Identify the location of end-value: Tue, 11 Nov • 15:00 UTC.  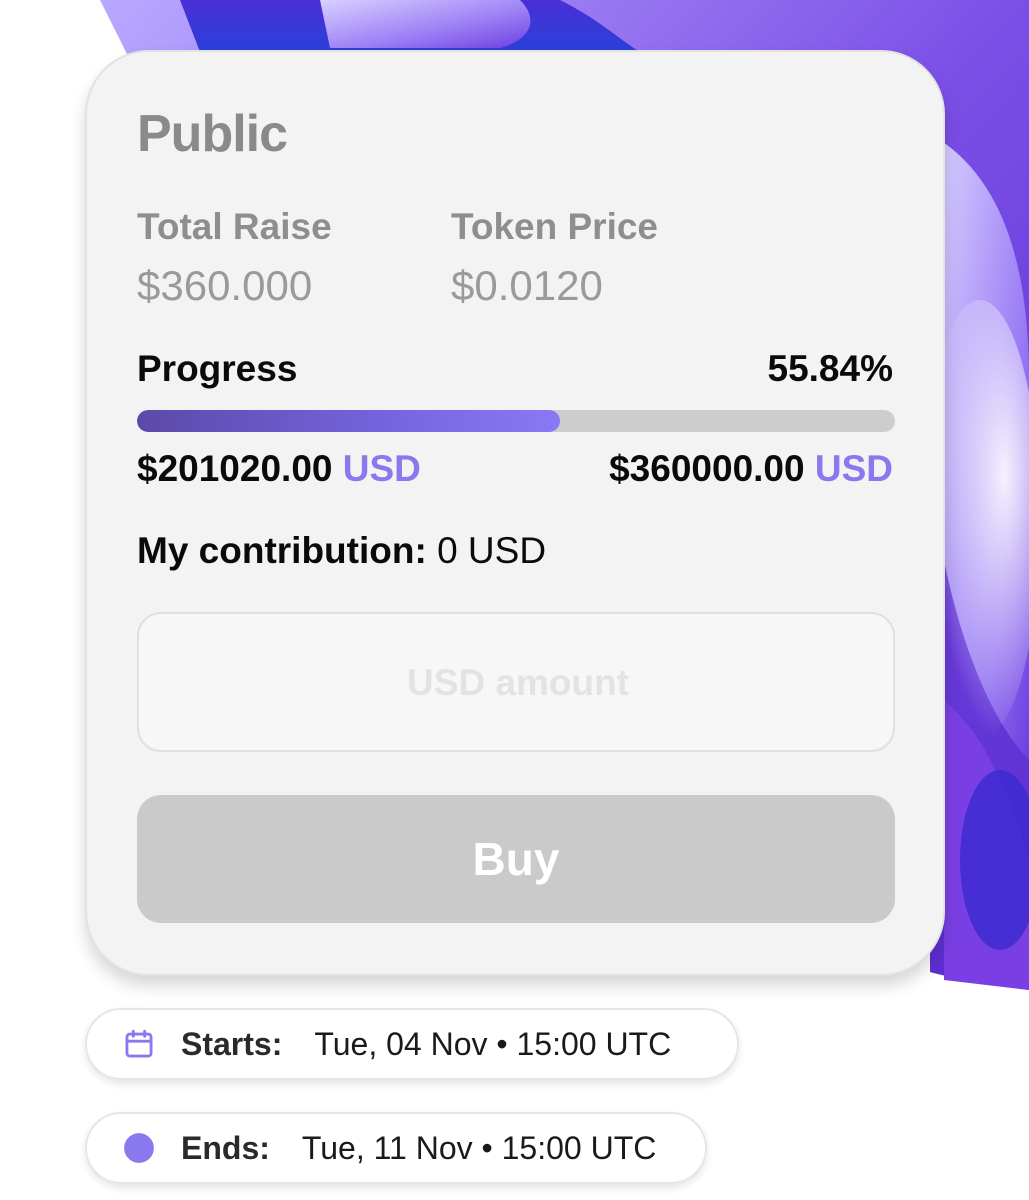
(479, 1147).